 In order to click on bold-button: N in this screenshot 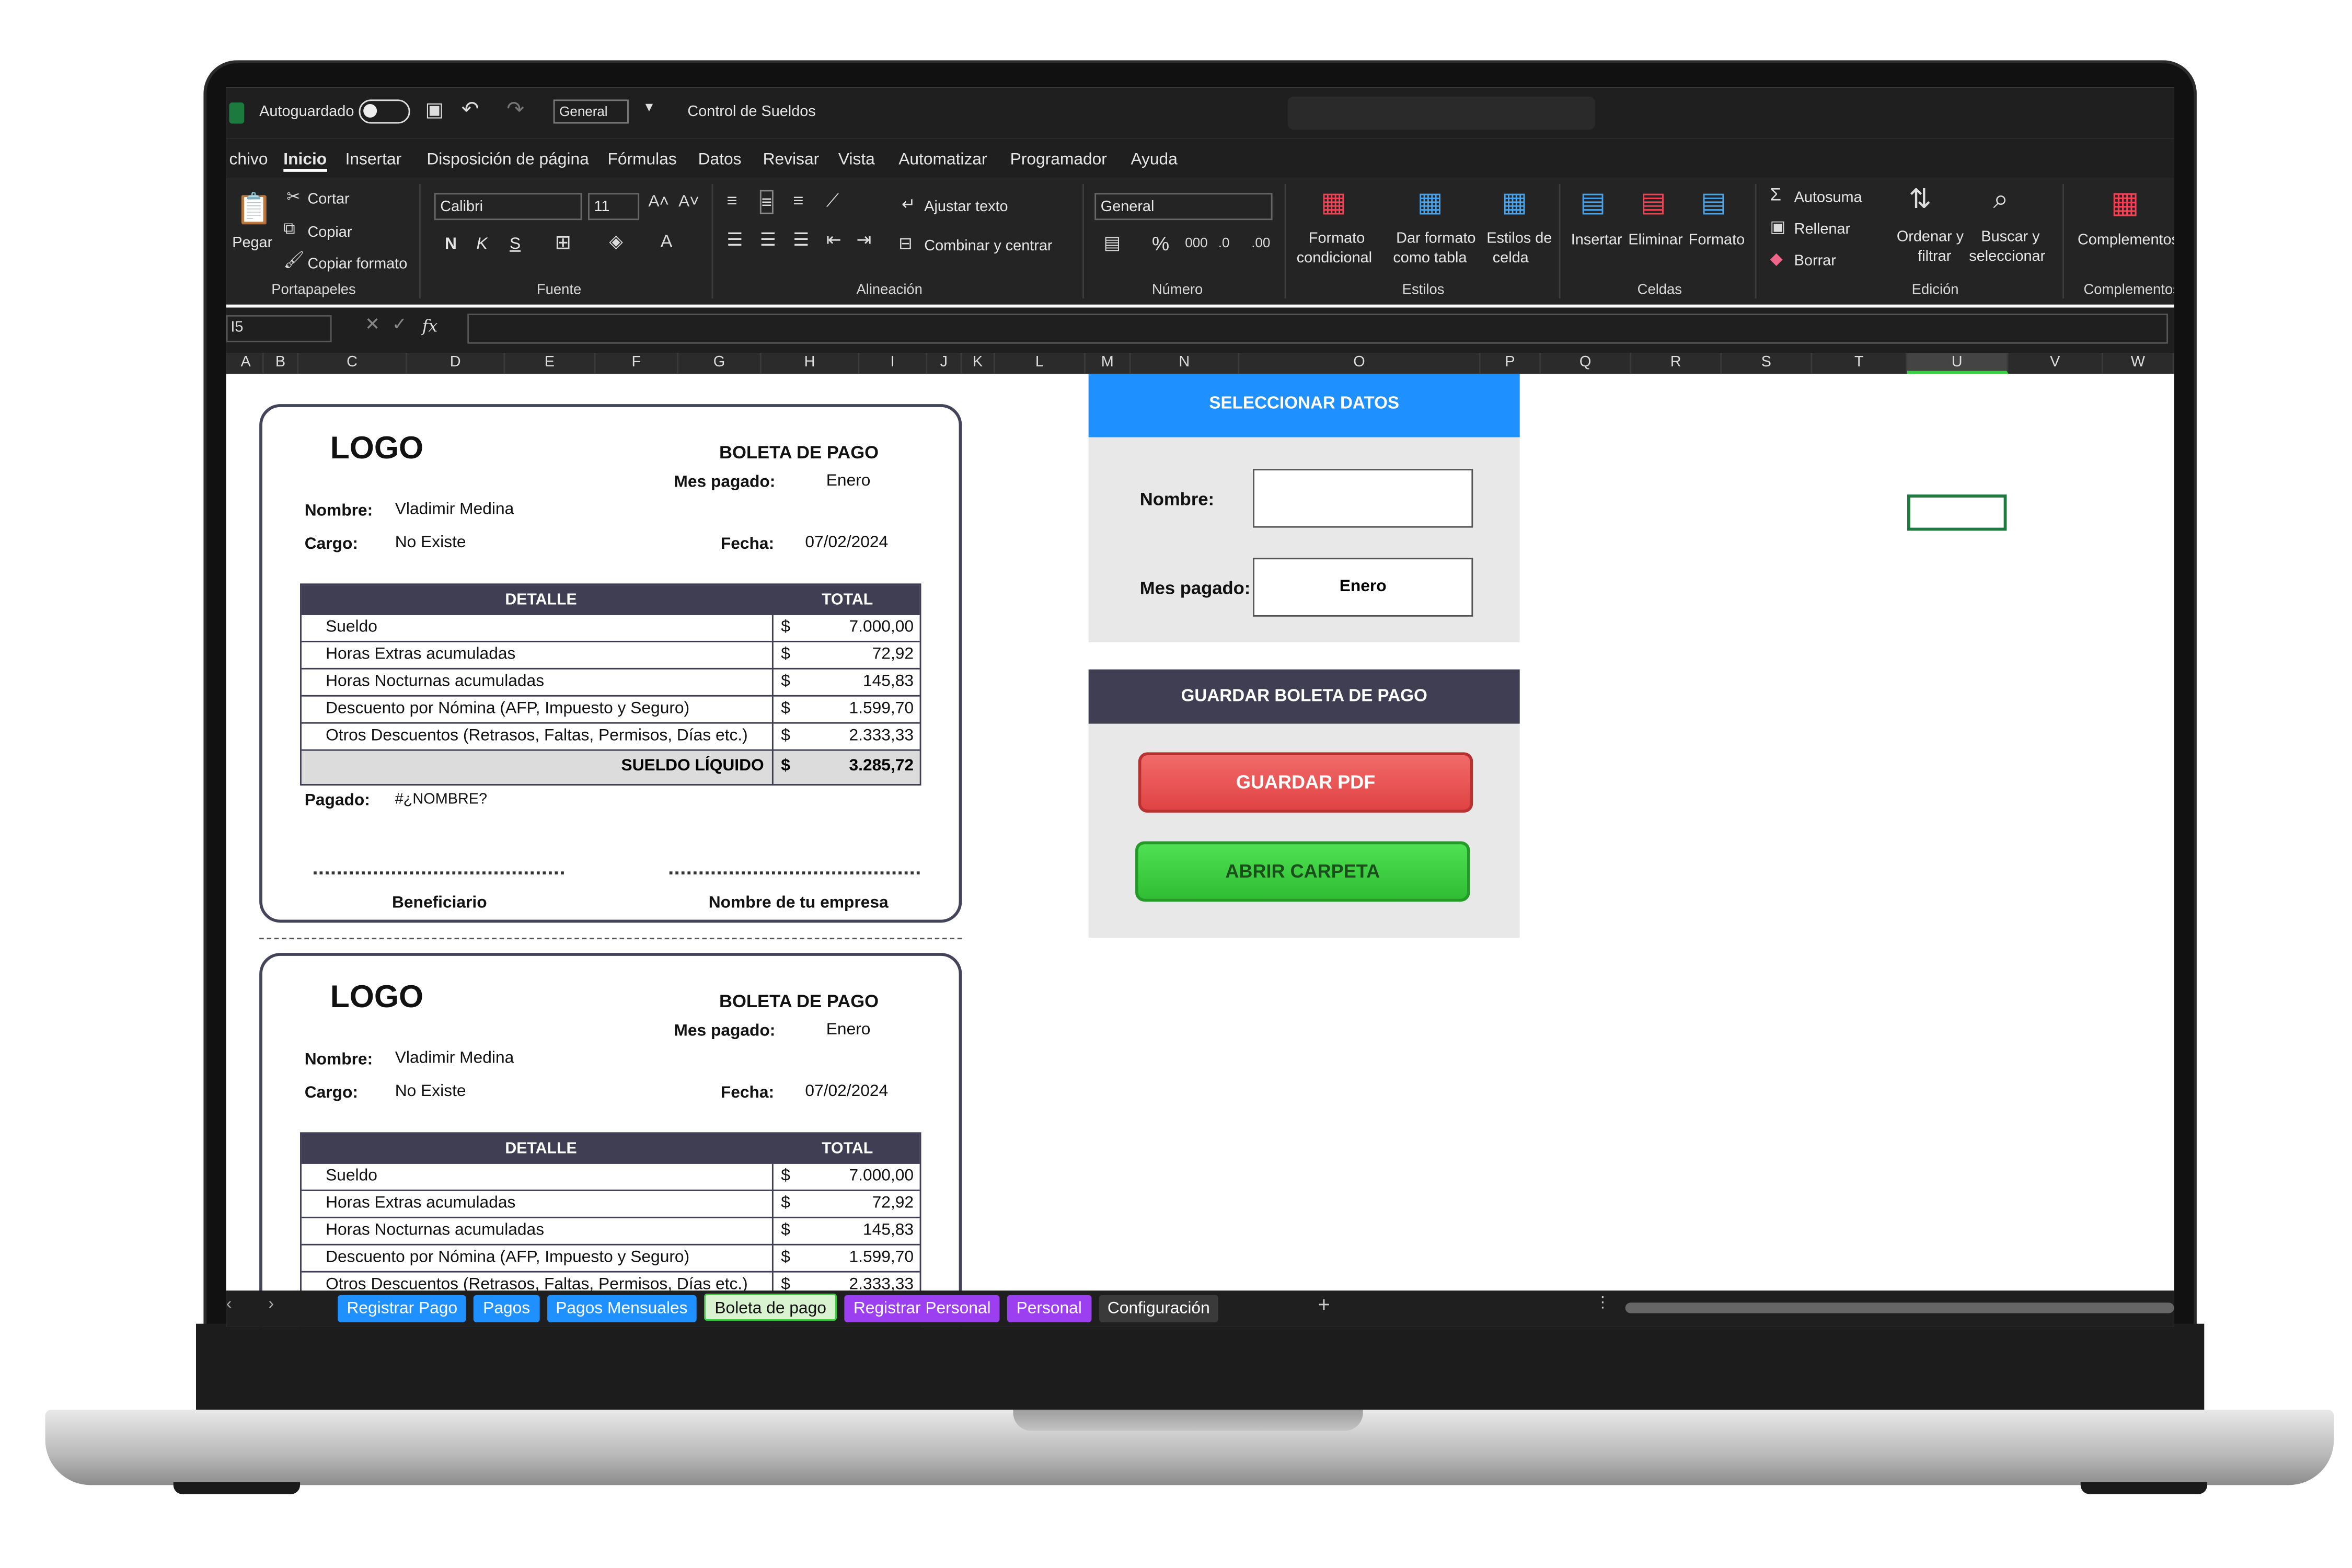, I will do `click(451, 244)`.